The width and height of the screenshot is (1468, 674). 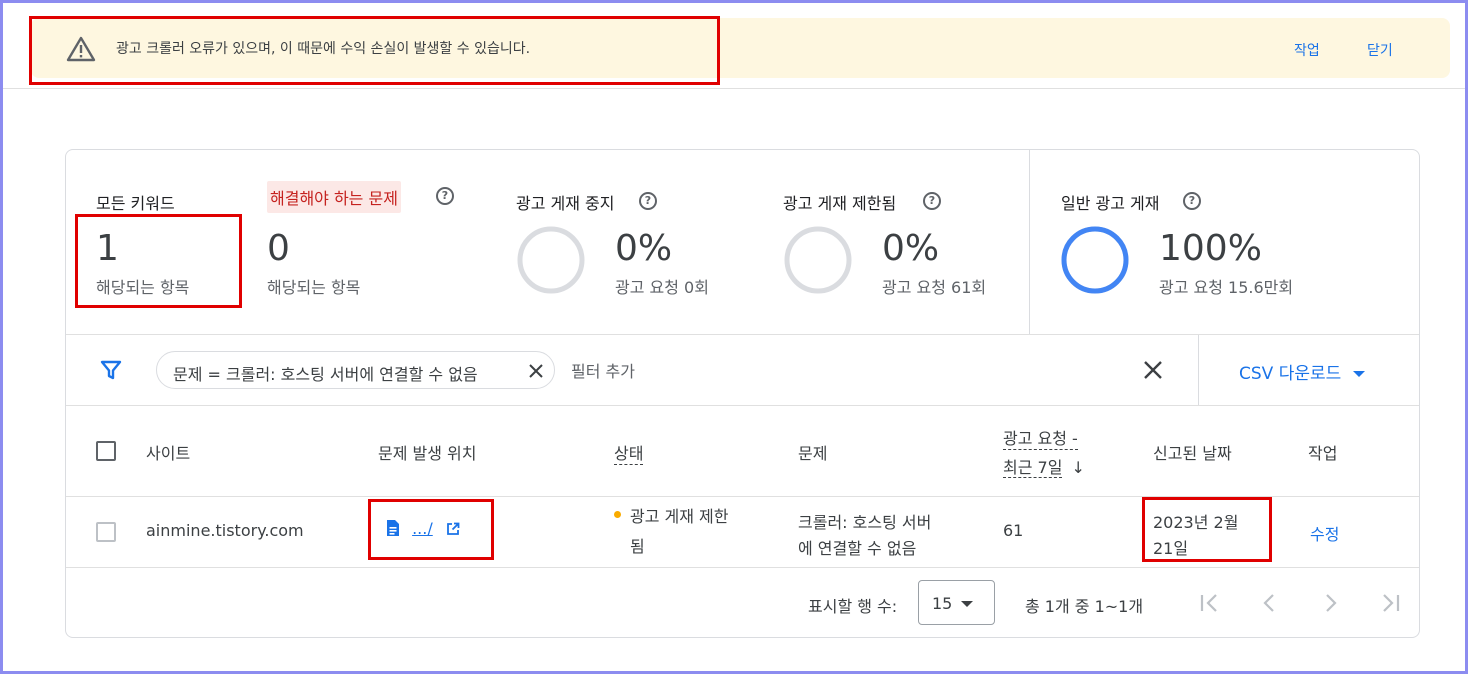 I want to click on status-dot, so click(x=617, y=514).